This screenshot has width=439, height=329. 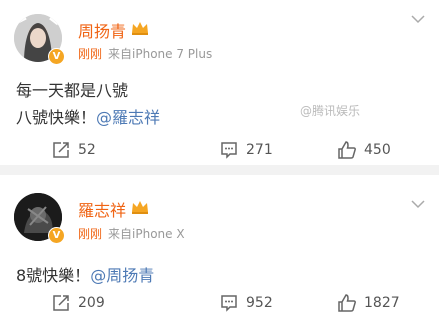 I want to click on action-bar: 52 271 450, so click(x=219, y=150).